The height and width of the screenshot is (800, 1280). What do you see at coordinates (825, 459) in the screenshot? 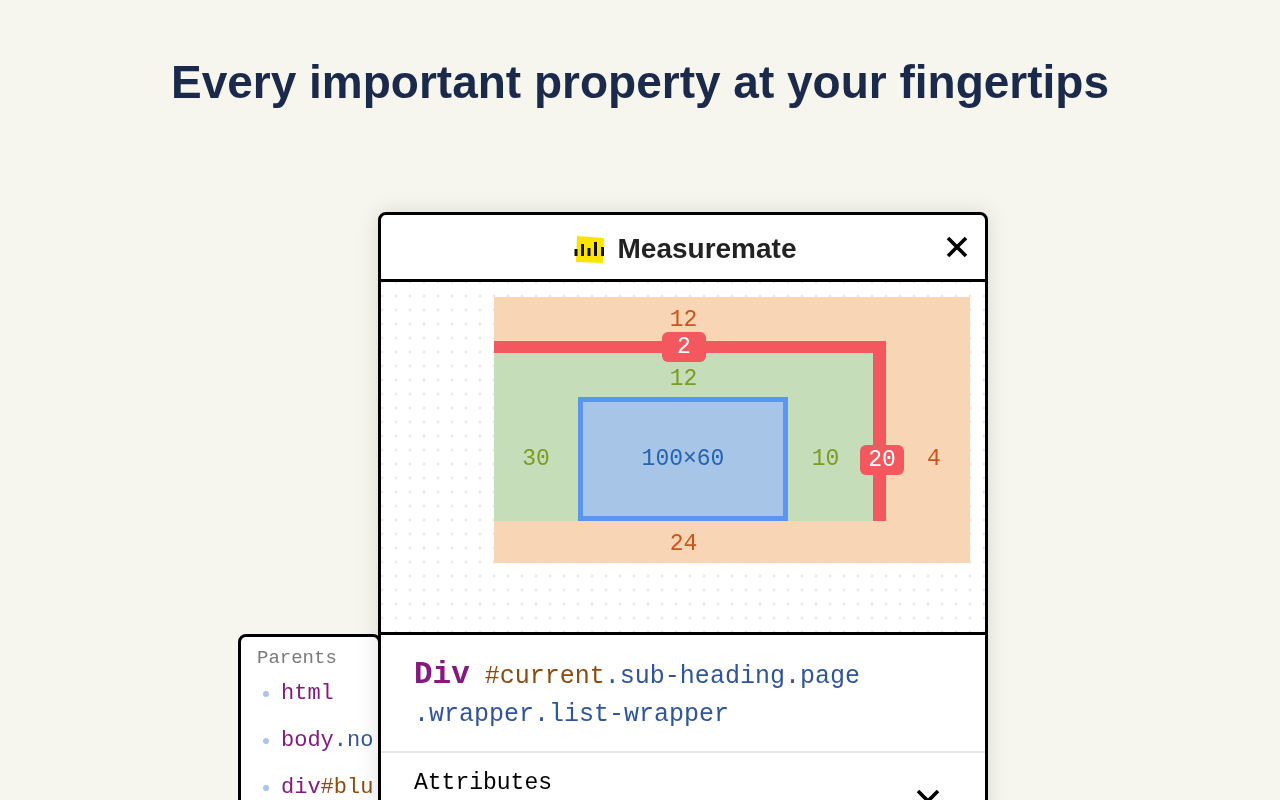
I see `padding-value: 10` at bounding box center [825, 459].